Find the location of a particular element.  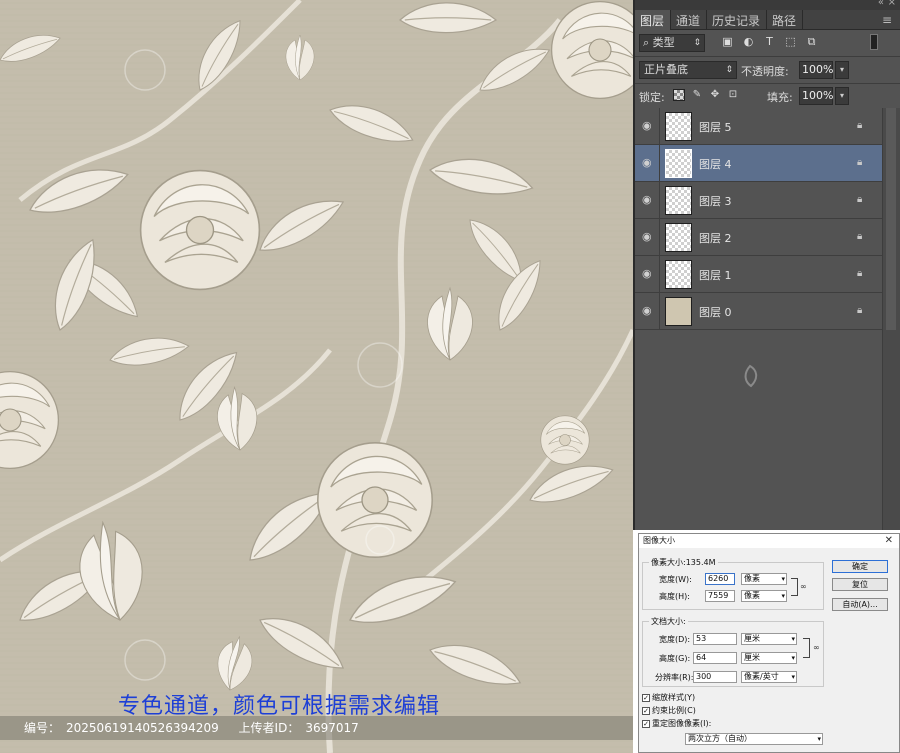

resolution-unit-select: 像素/英寸 ▾ is located at coordinates (769, 677).